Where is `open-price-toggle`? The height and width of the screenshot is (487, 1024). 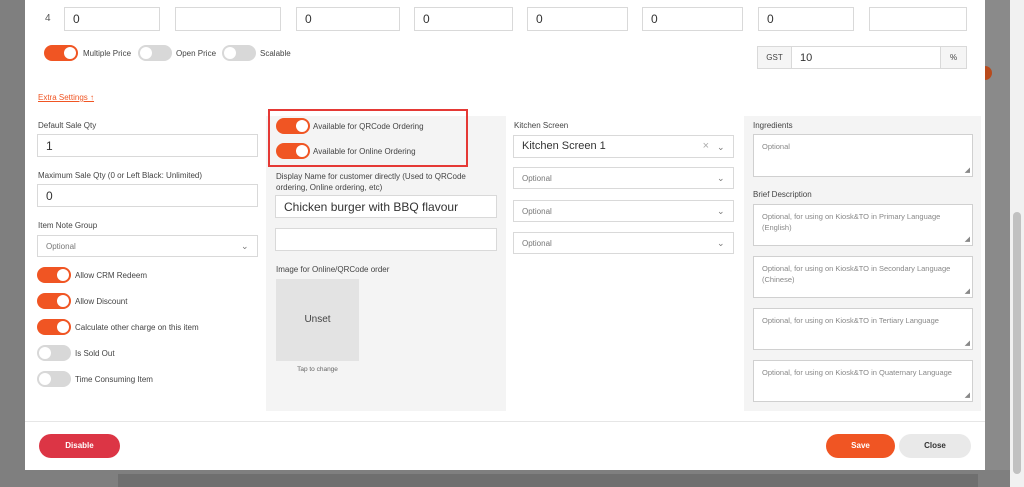
open-price-toggle is located at coordinates (155, 53).